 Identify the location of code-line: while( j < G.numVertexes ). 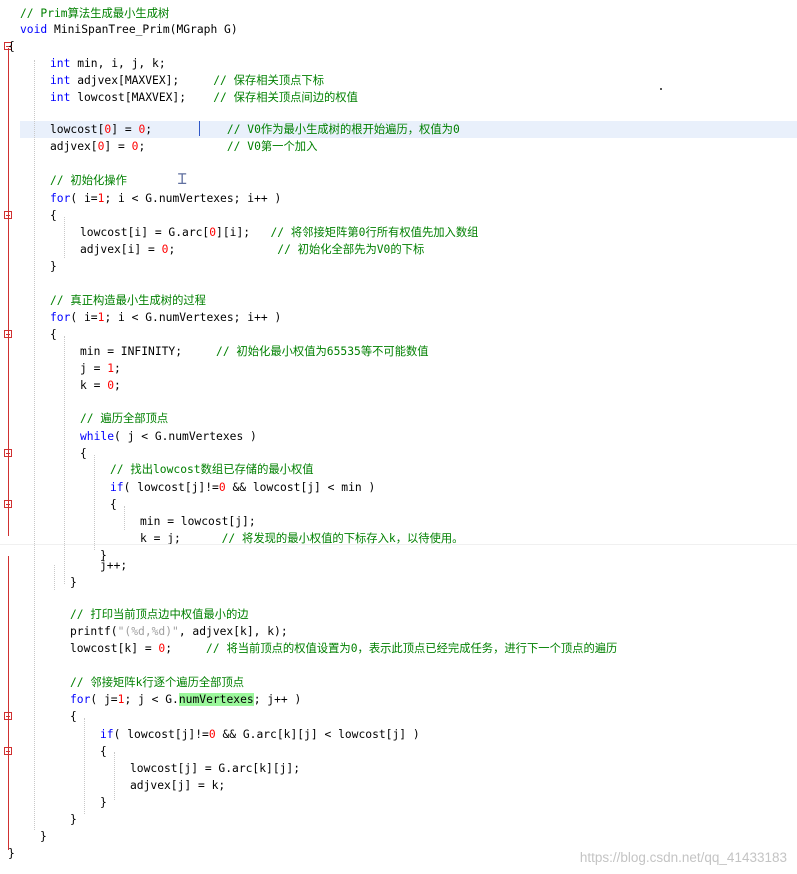
(168, 436).